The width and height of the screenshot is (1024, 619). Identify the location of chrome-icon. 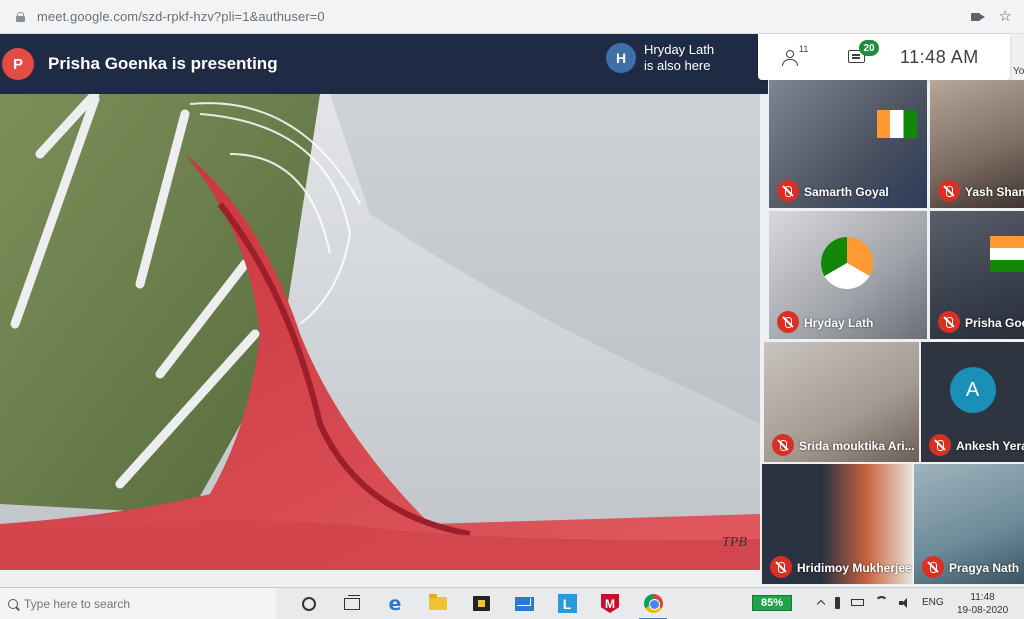
(653, 603).